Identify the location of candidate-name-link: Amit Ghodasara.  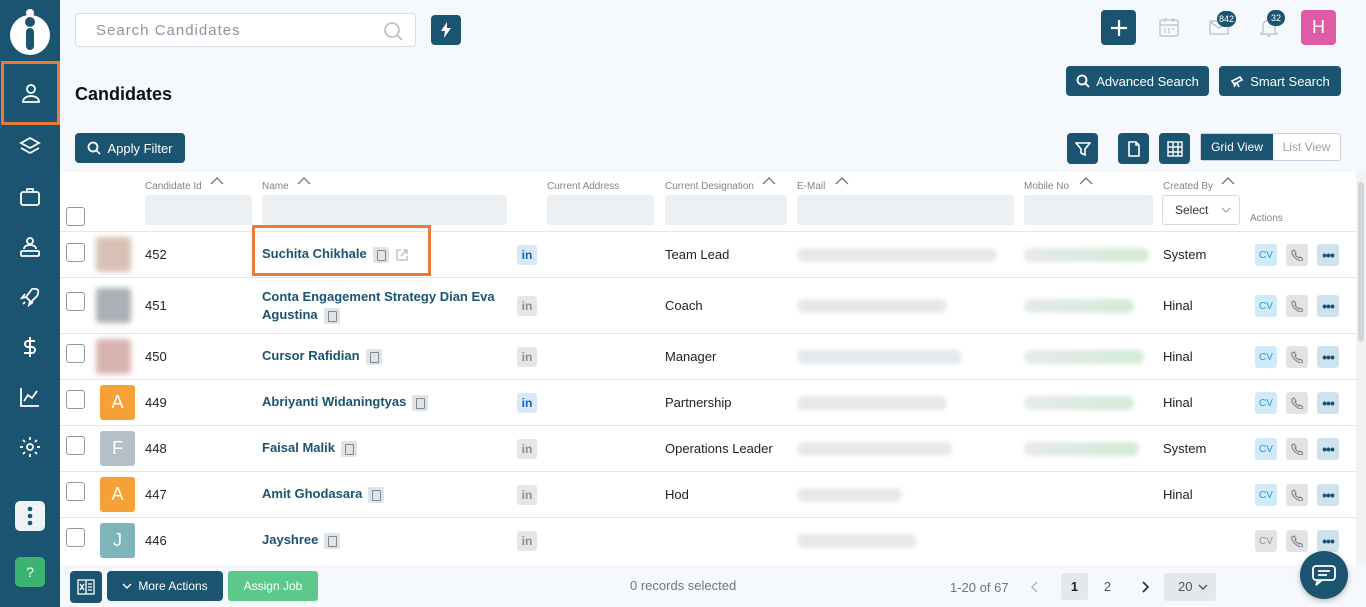
(323, 494).